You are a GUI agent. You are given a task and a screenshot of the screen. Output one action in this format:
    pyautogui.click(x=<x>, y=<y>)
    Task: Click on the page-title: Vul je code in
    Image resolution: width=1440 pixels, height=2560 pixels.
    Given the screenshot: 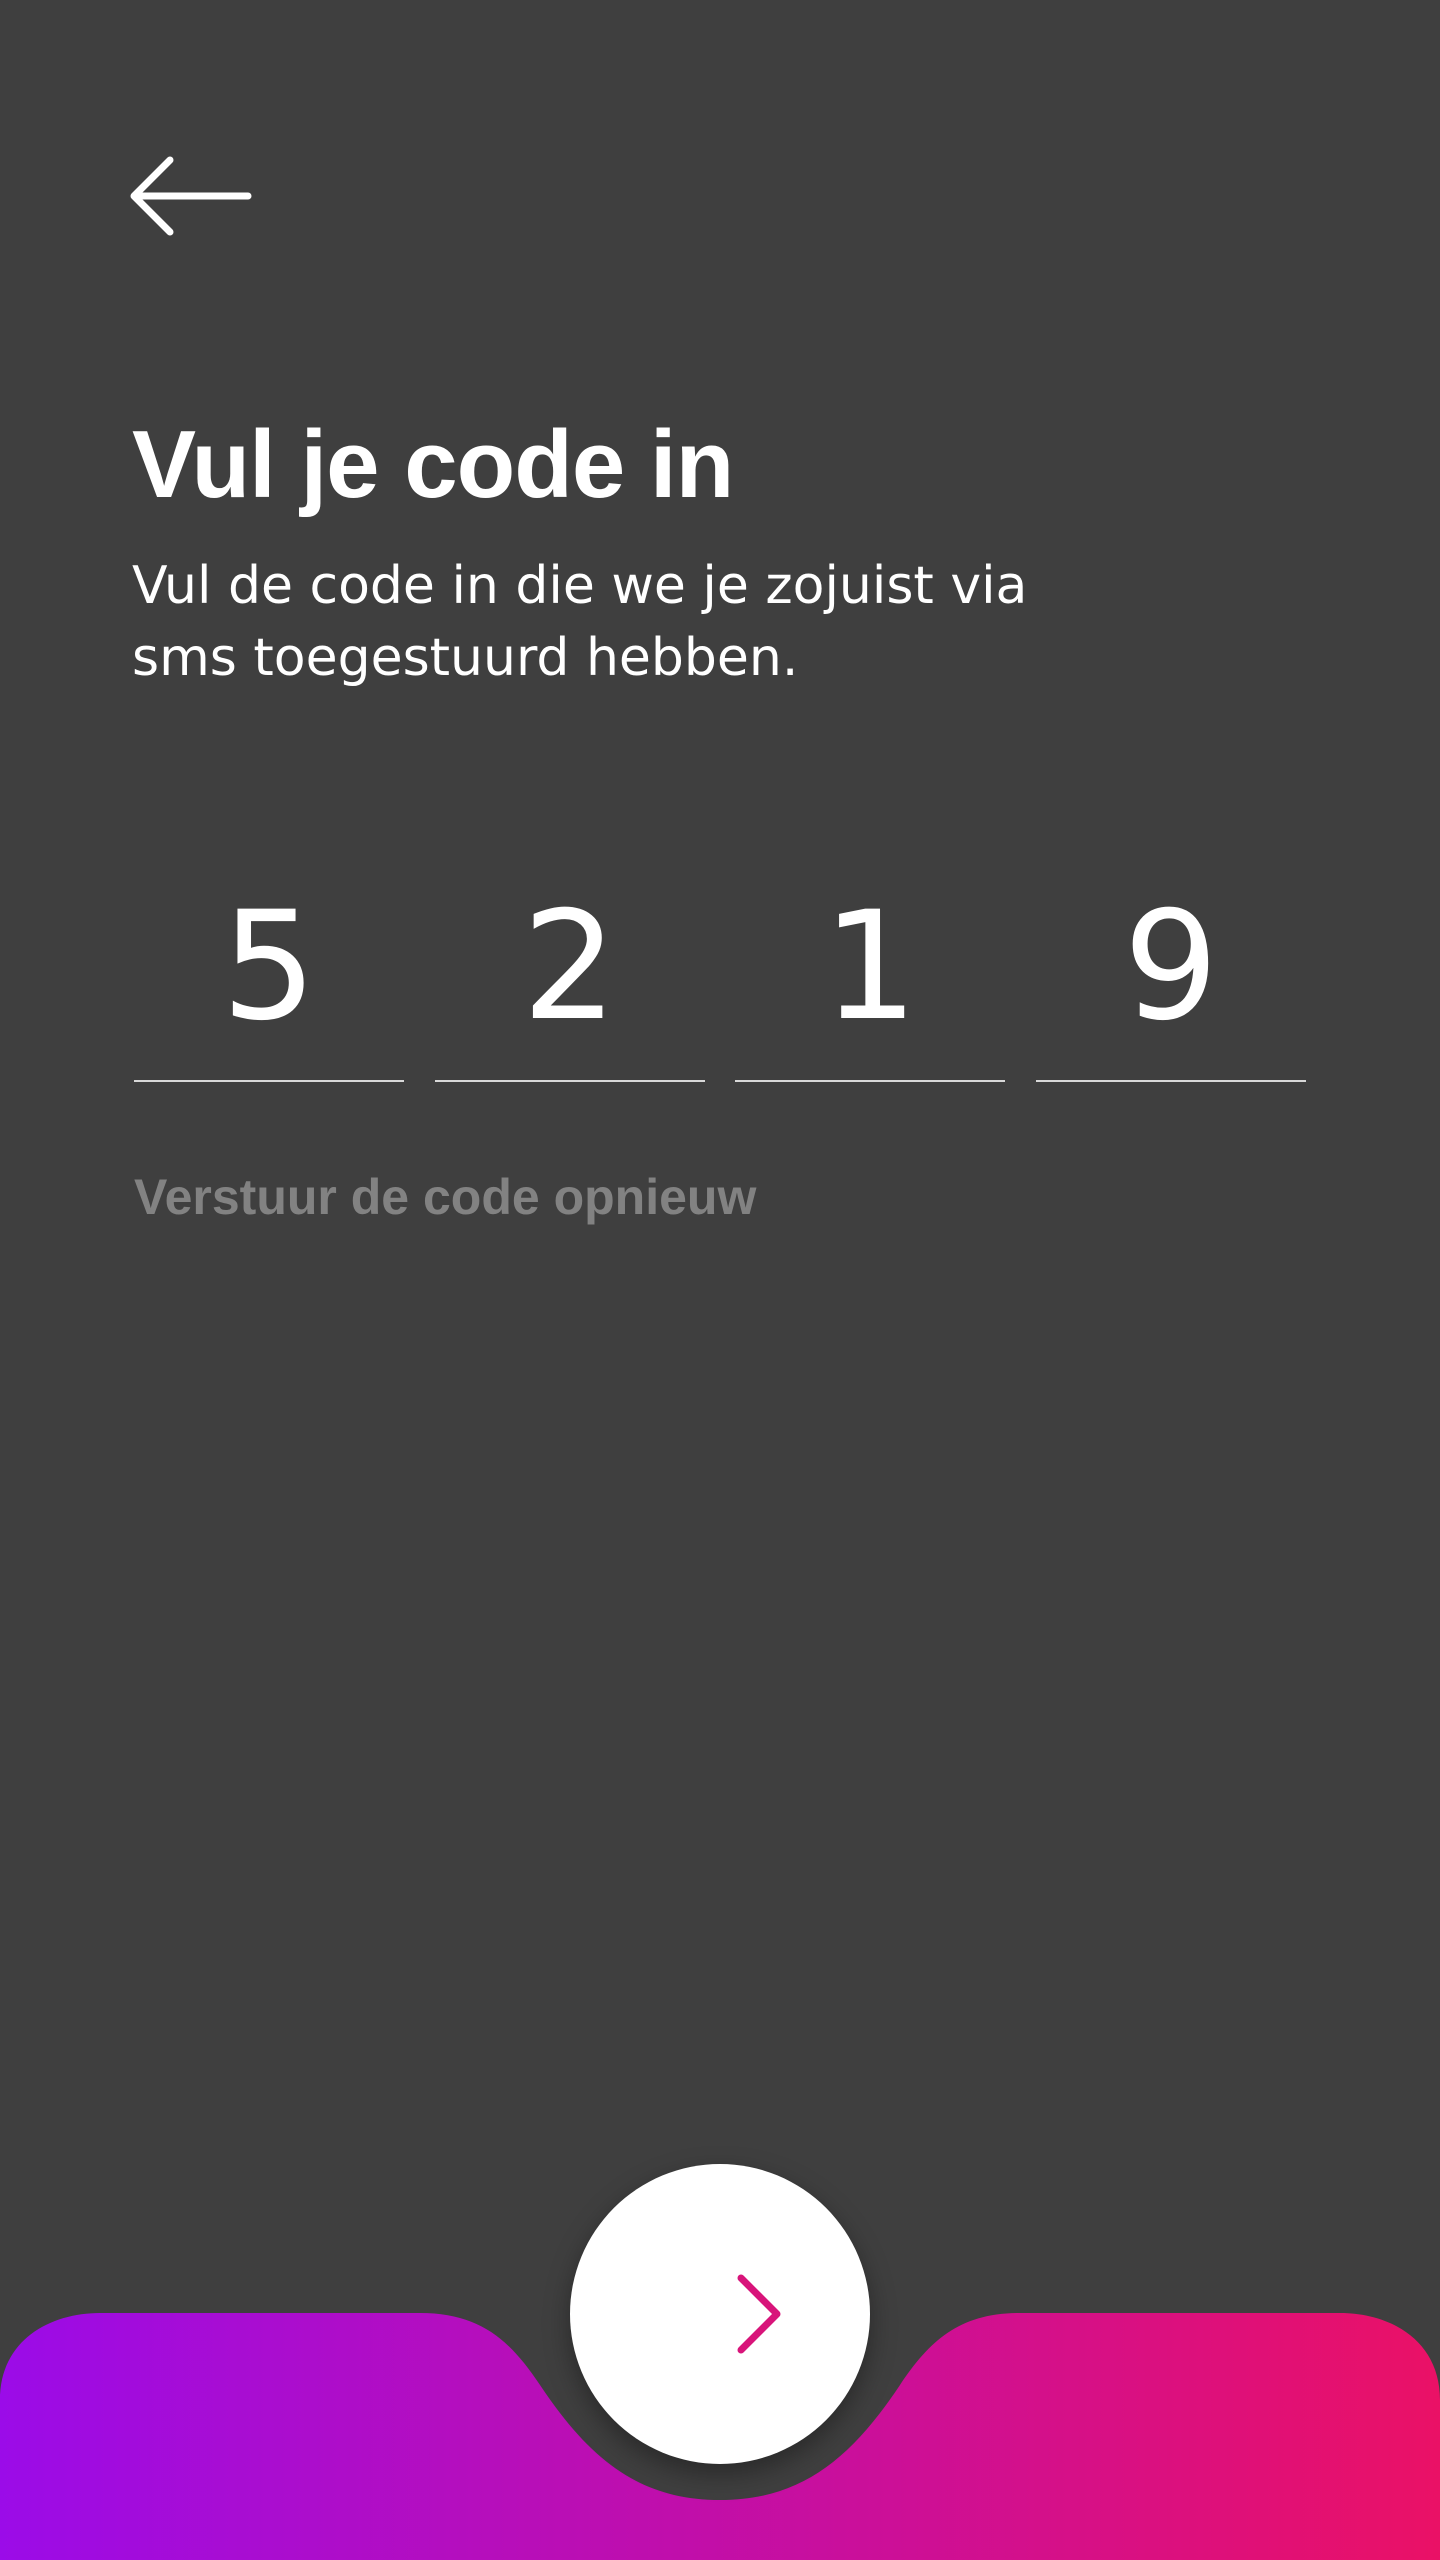 What is the action you would take?
    pyautogui.click(x=433, y=464)
    